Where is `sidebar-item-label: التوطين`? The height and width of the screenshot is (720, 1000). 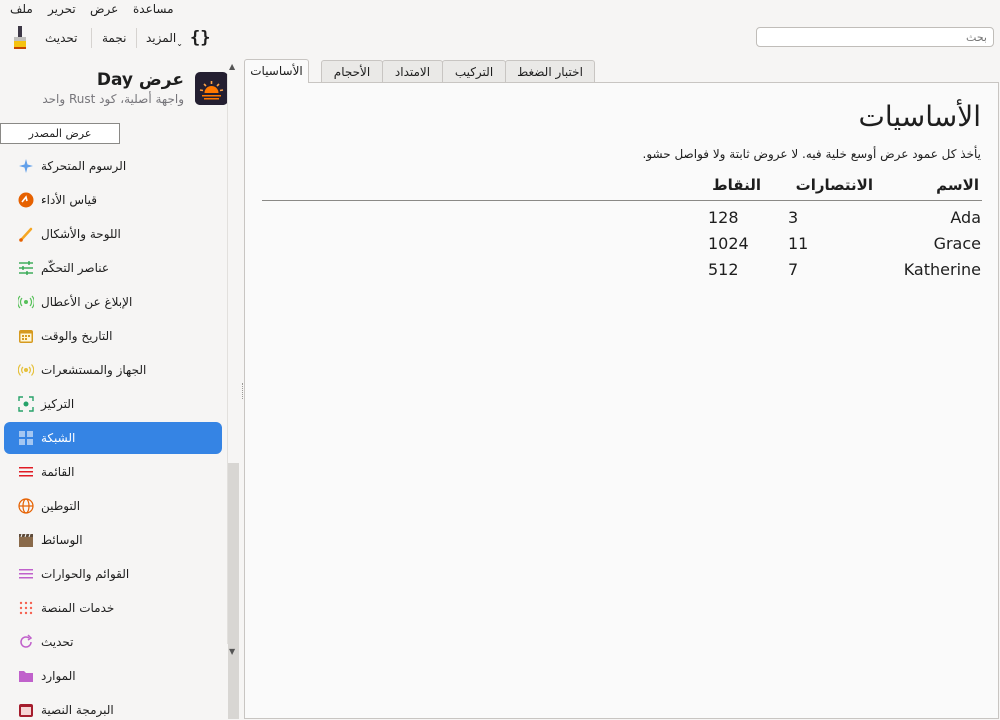 sidebar-item-label: التوطين is located at coordinates (61, 506).